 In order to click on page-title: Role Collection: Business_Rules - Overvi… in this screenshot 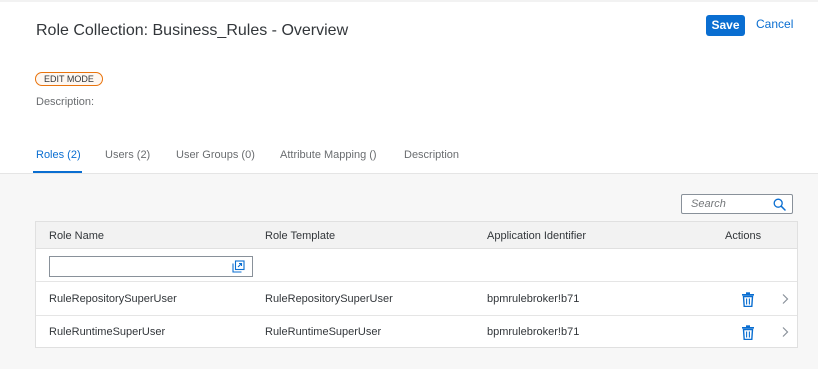, I will do `click(192, 30)`.